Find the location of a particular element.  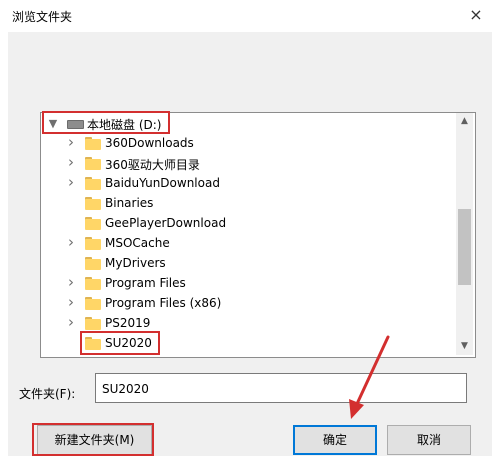

cancel-button: 取消 is located at coordinates (429, 440).